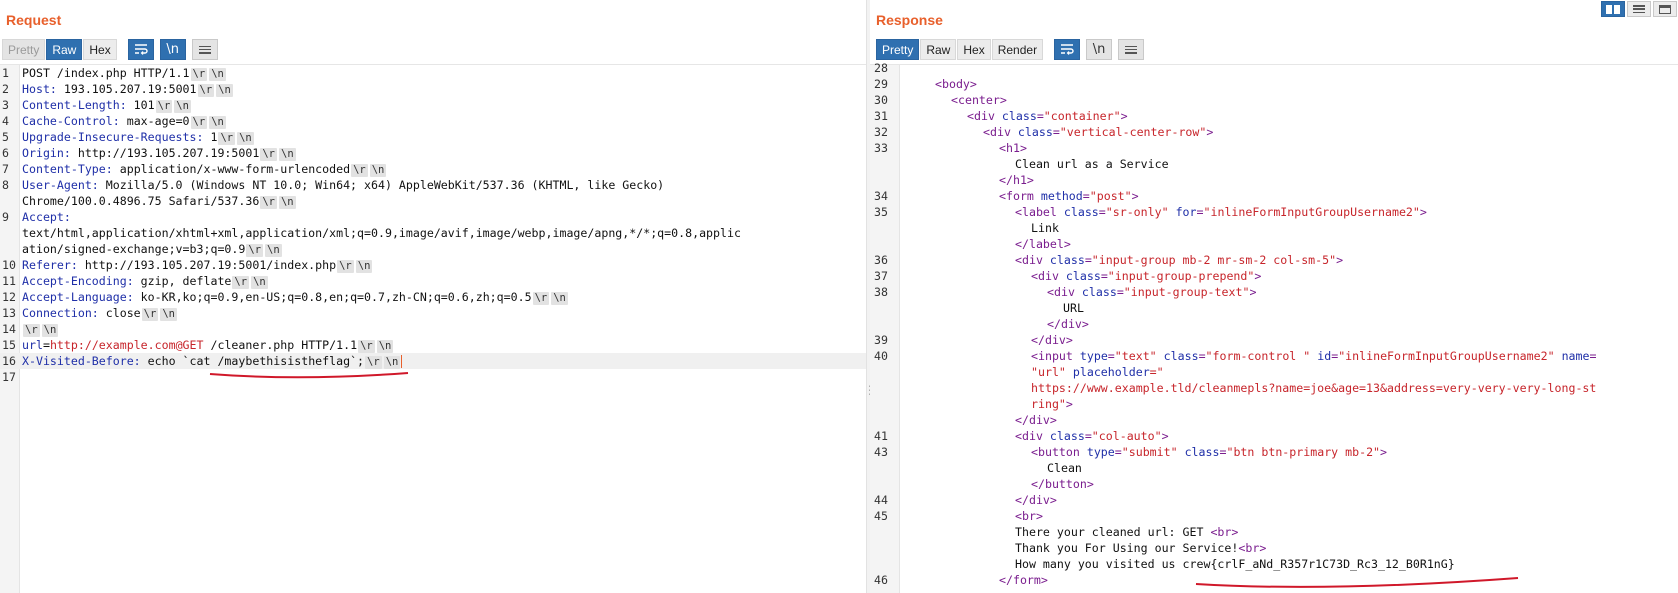 This screenshot has width=1678, height=593. Describe the element at coordinates (1258, 276) in the screenshot. I see `code-token: >` at that location.